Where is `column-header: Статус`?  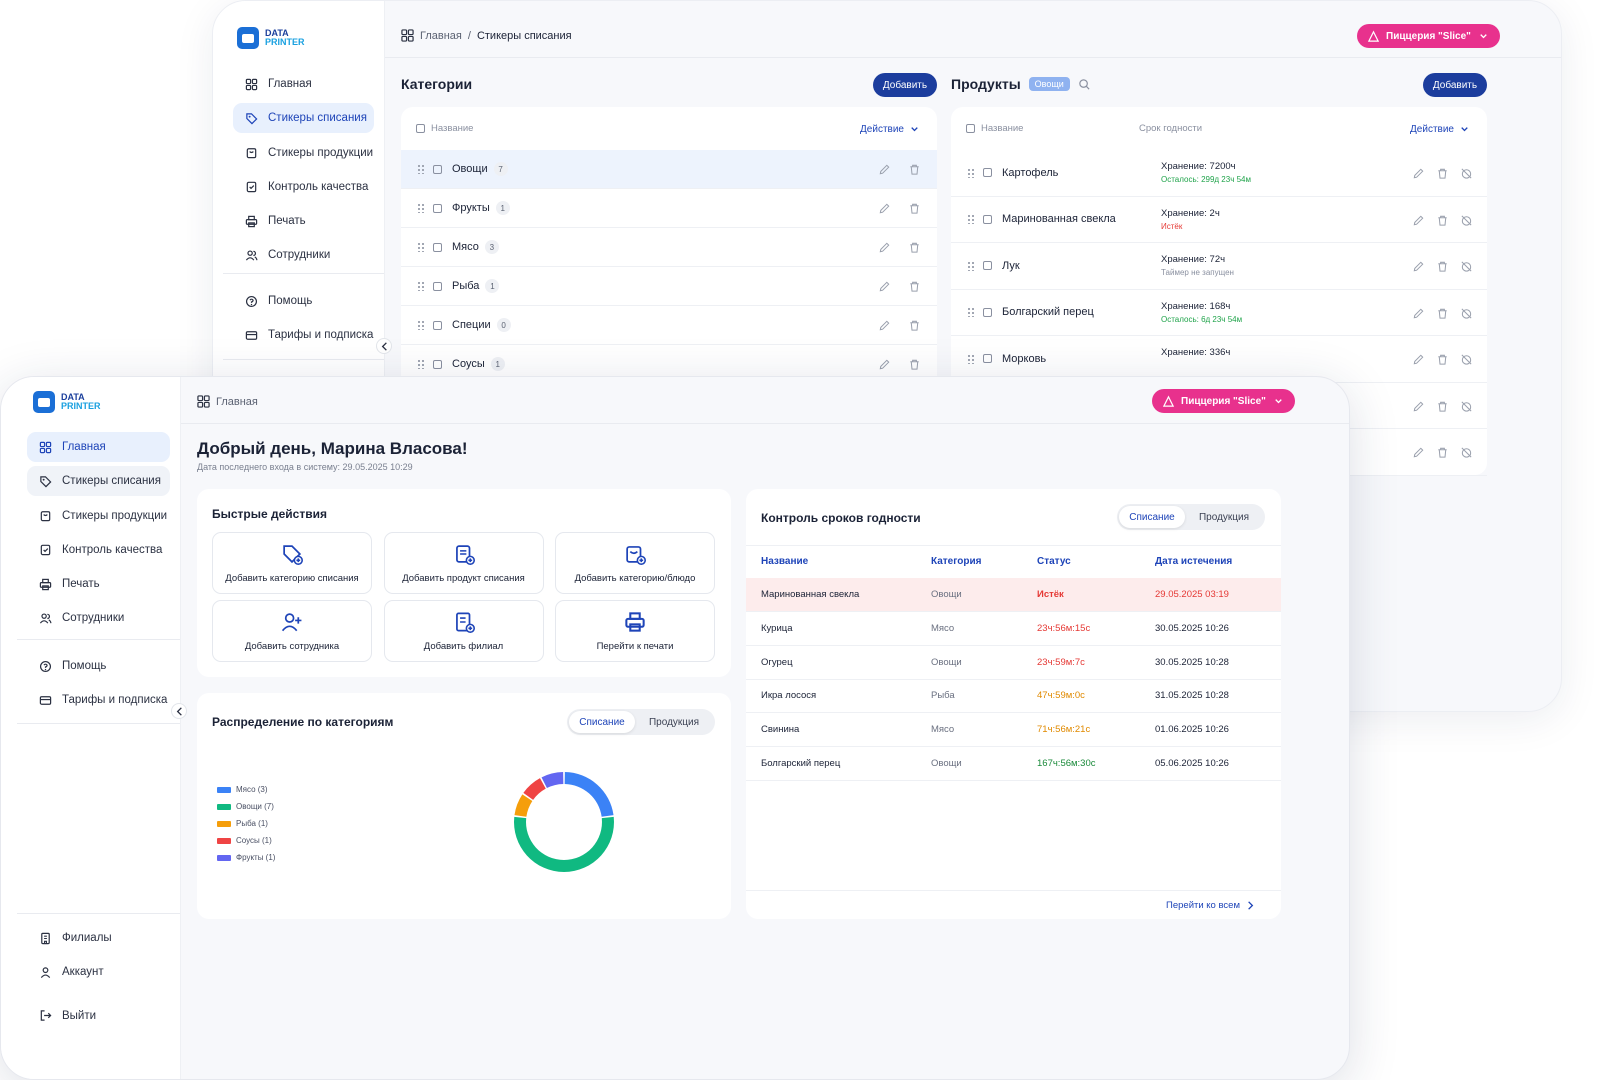
column-header: Статус is located at coordinates (1054, 561).